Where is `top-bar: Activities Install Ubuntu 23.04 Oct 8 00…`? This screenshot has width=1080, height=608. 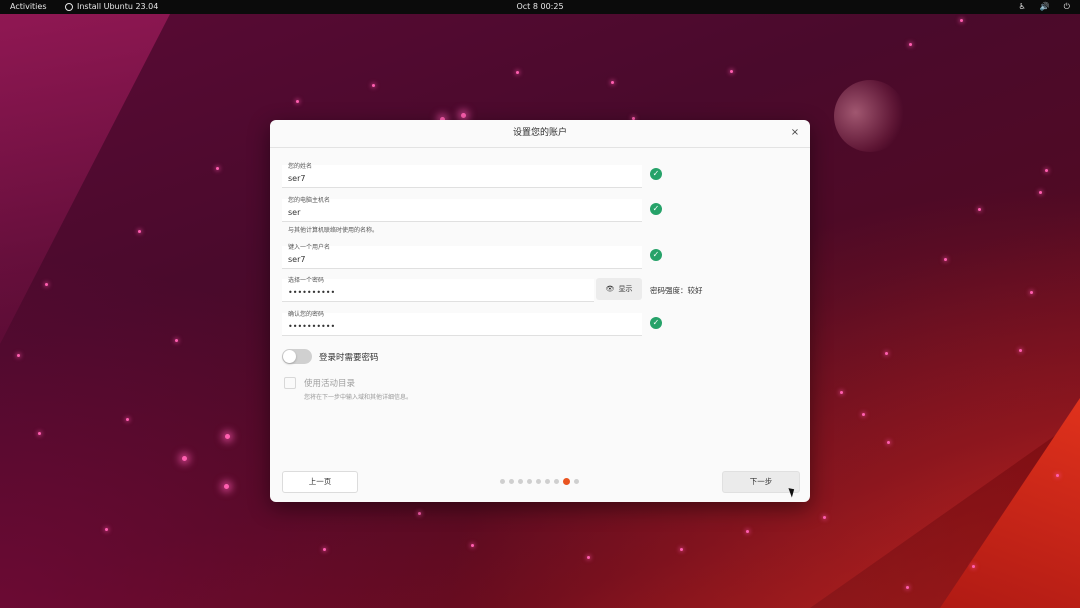 top-bar: Activities Install Ubuntu 23.04 Oct 8 00… is located at coordinates (540, 7).